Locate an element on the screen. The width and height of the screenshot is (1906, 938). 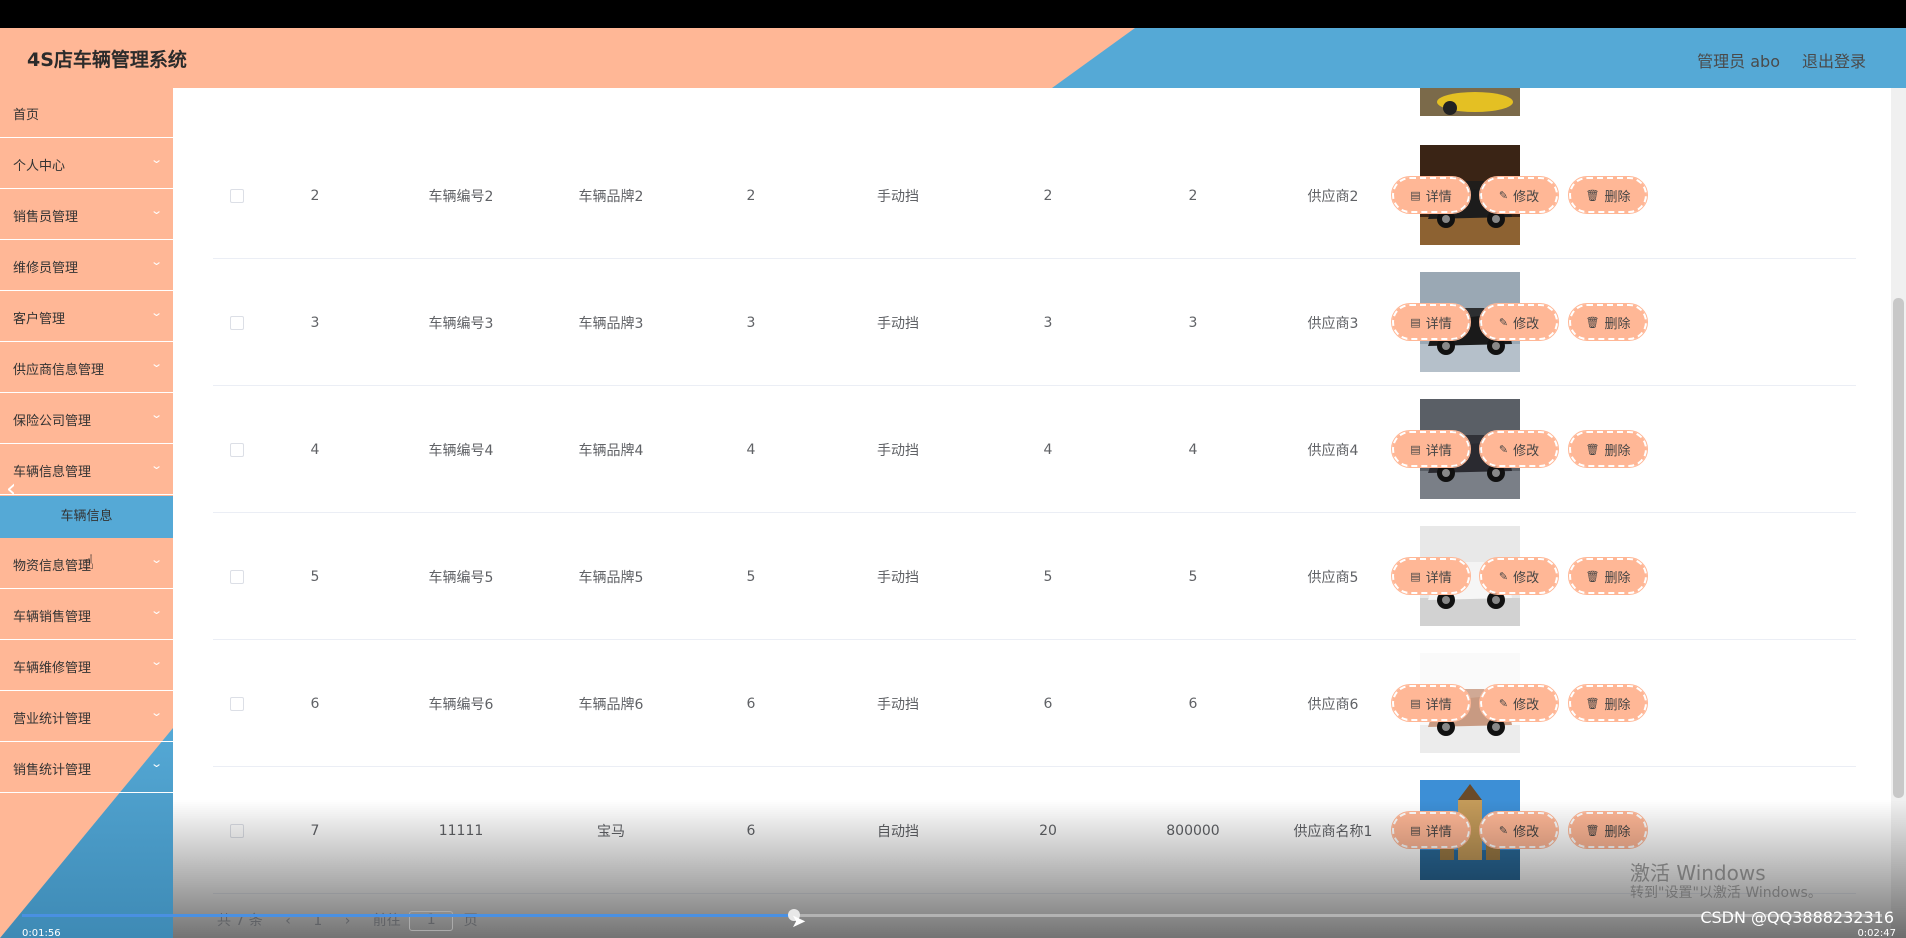
cell-supplier: 供应商2 is located at coordinates (1333, 196).